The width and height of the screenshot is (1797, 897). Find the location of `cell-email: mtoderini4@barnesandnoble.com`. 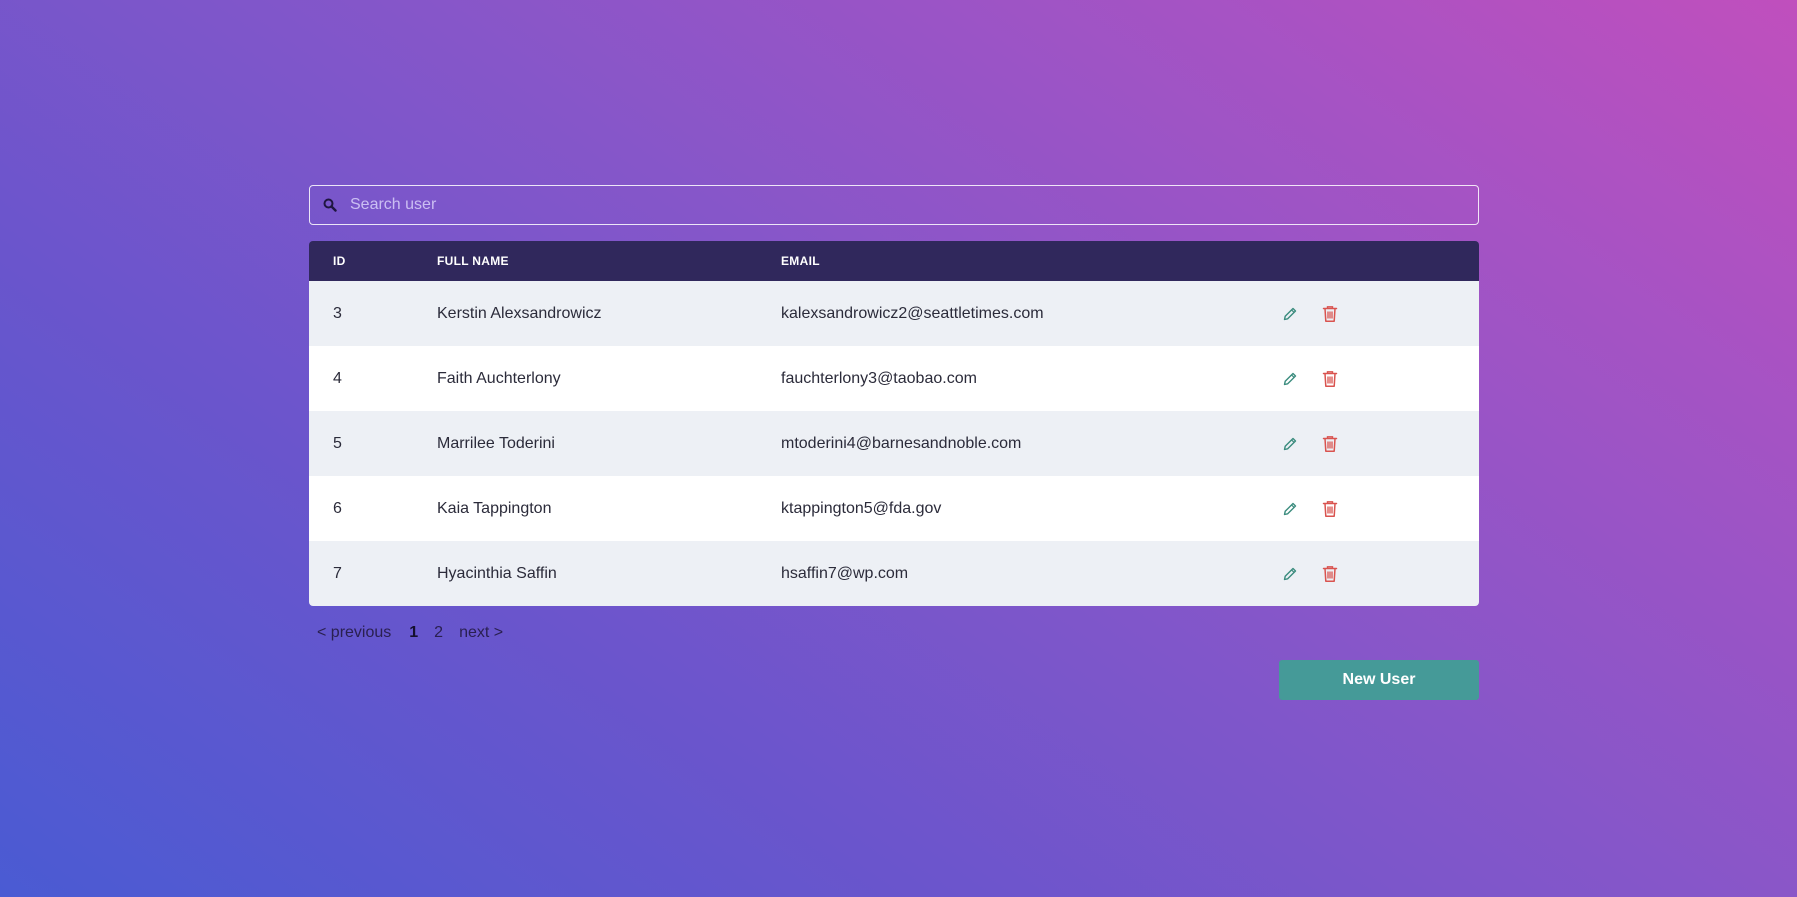

cell-email: mtoderini4@barnesandnoble.com is located at coordinates (901, 443).